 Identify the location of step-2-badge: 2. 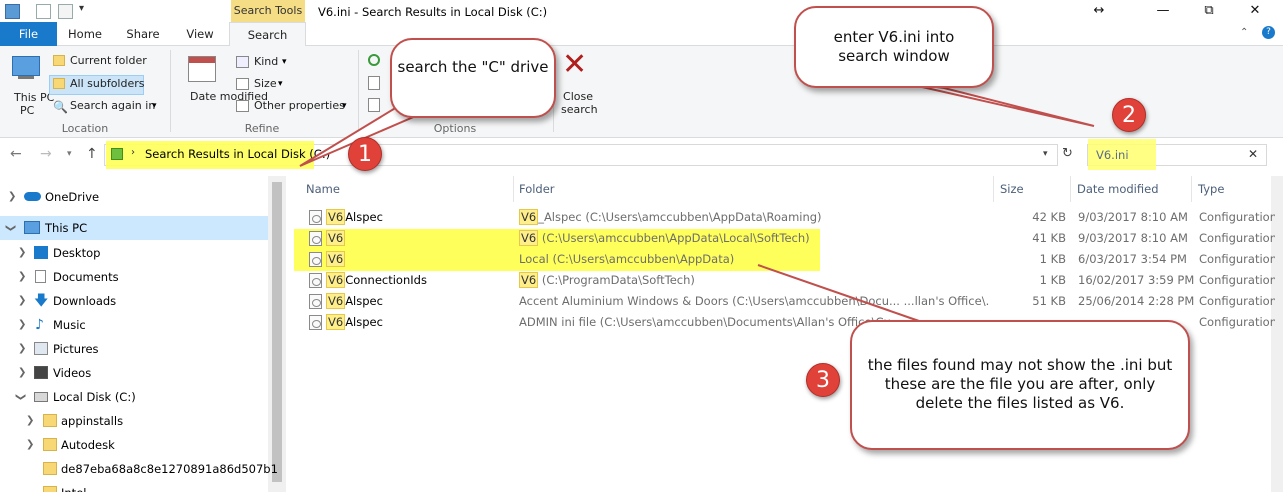
(1129, 115).